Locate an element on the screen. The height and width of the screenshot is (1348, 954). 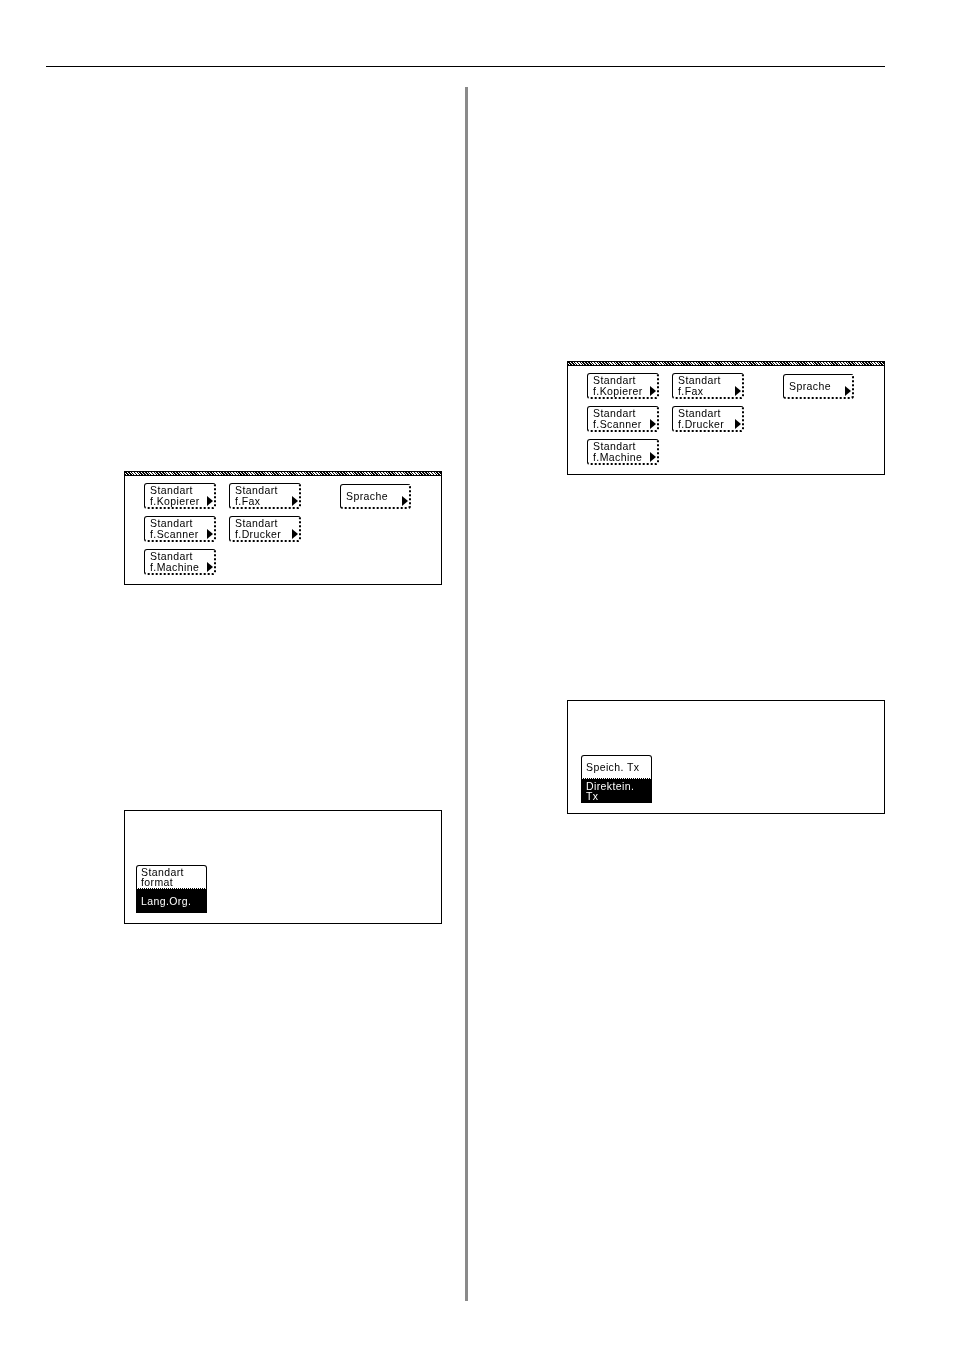
option-button: Direktein. Tx is located at coordinates (616, 791).